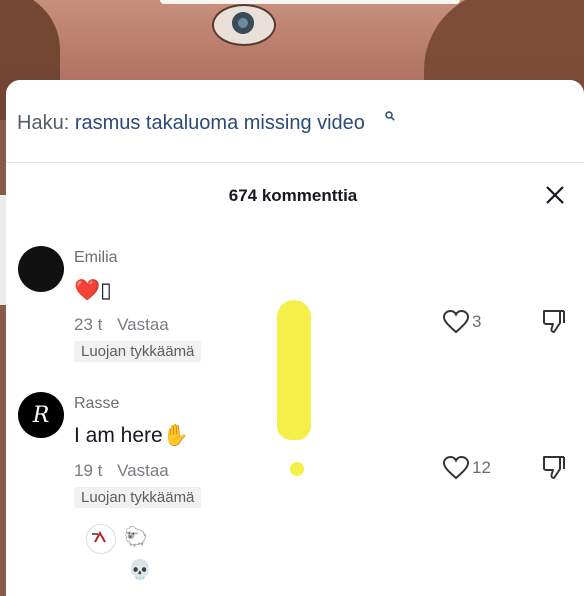 The width and height of the screenshot is (584, 596). I want to click on video-caption-strip, so click(310, 2).